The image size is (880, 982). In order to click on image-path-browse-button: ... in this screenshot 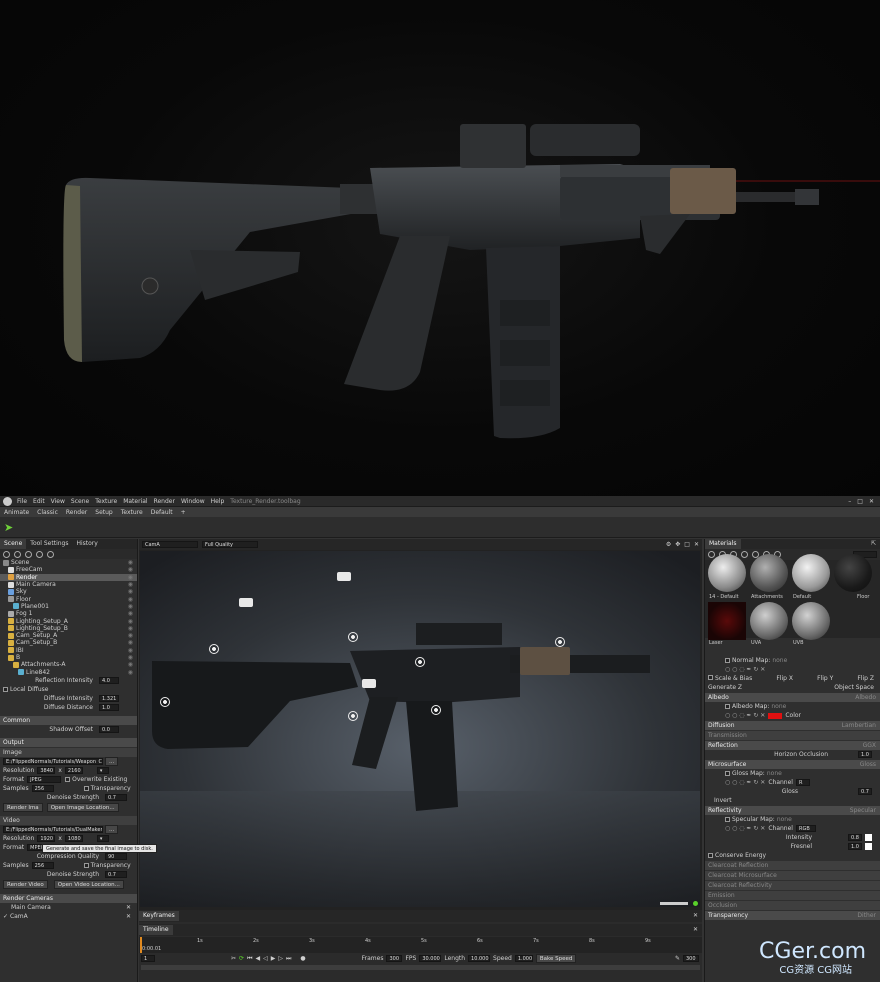, I will do `click(112, 761)`.